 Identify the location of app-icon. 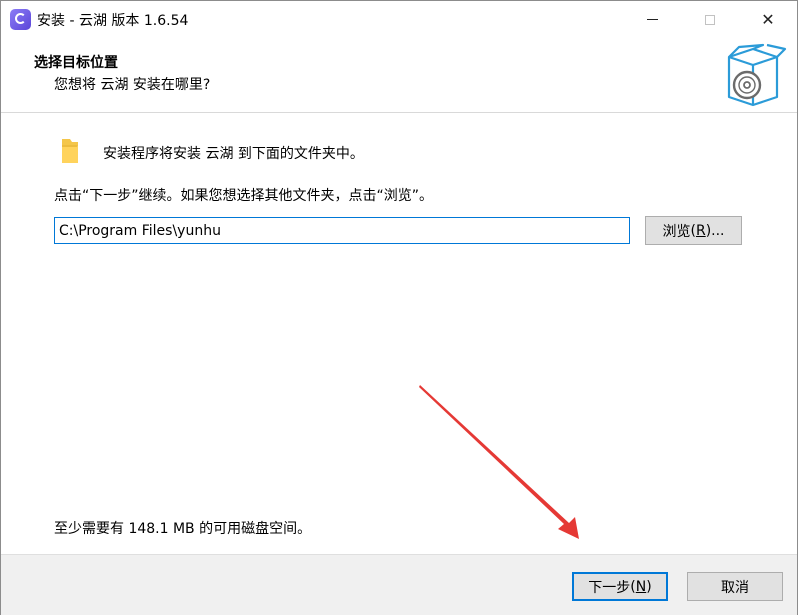
(20, 19).